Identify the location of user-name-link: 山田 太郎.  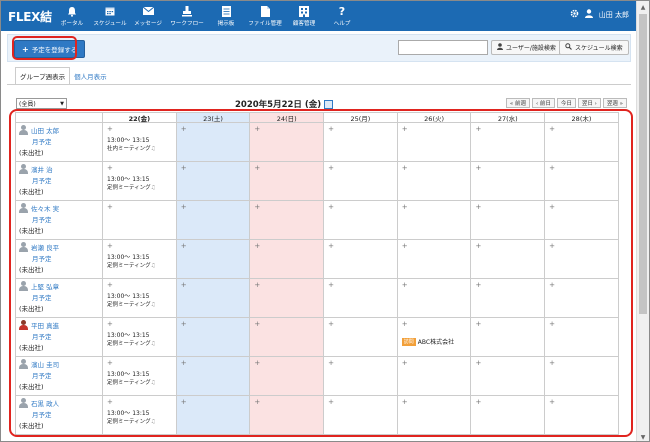
(59, 130).